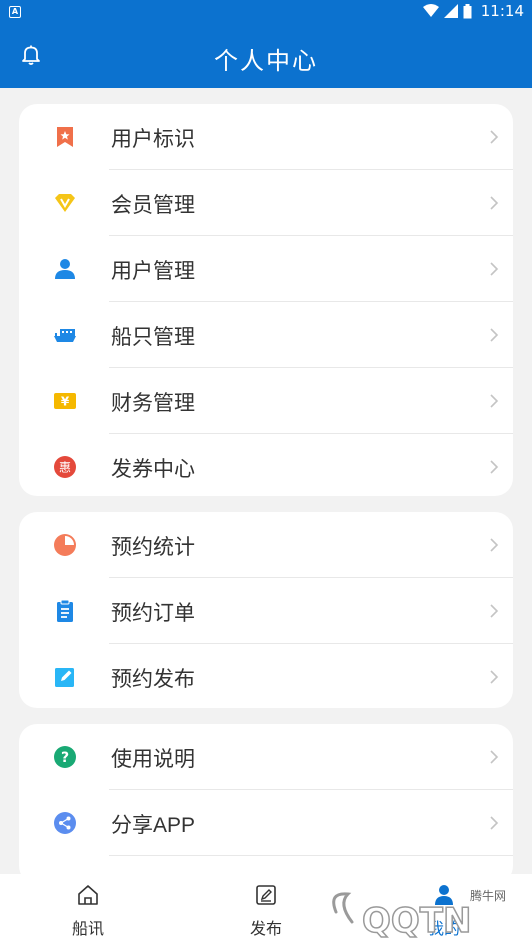 This screenshot has height=946, width=532. I want to click on svg-text: 惠, so click(65, 468).